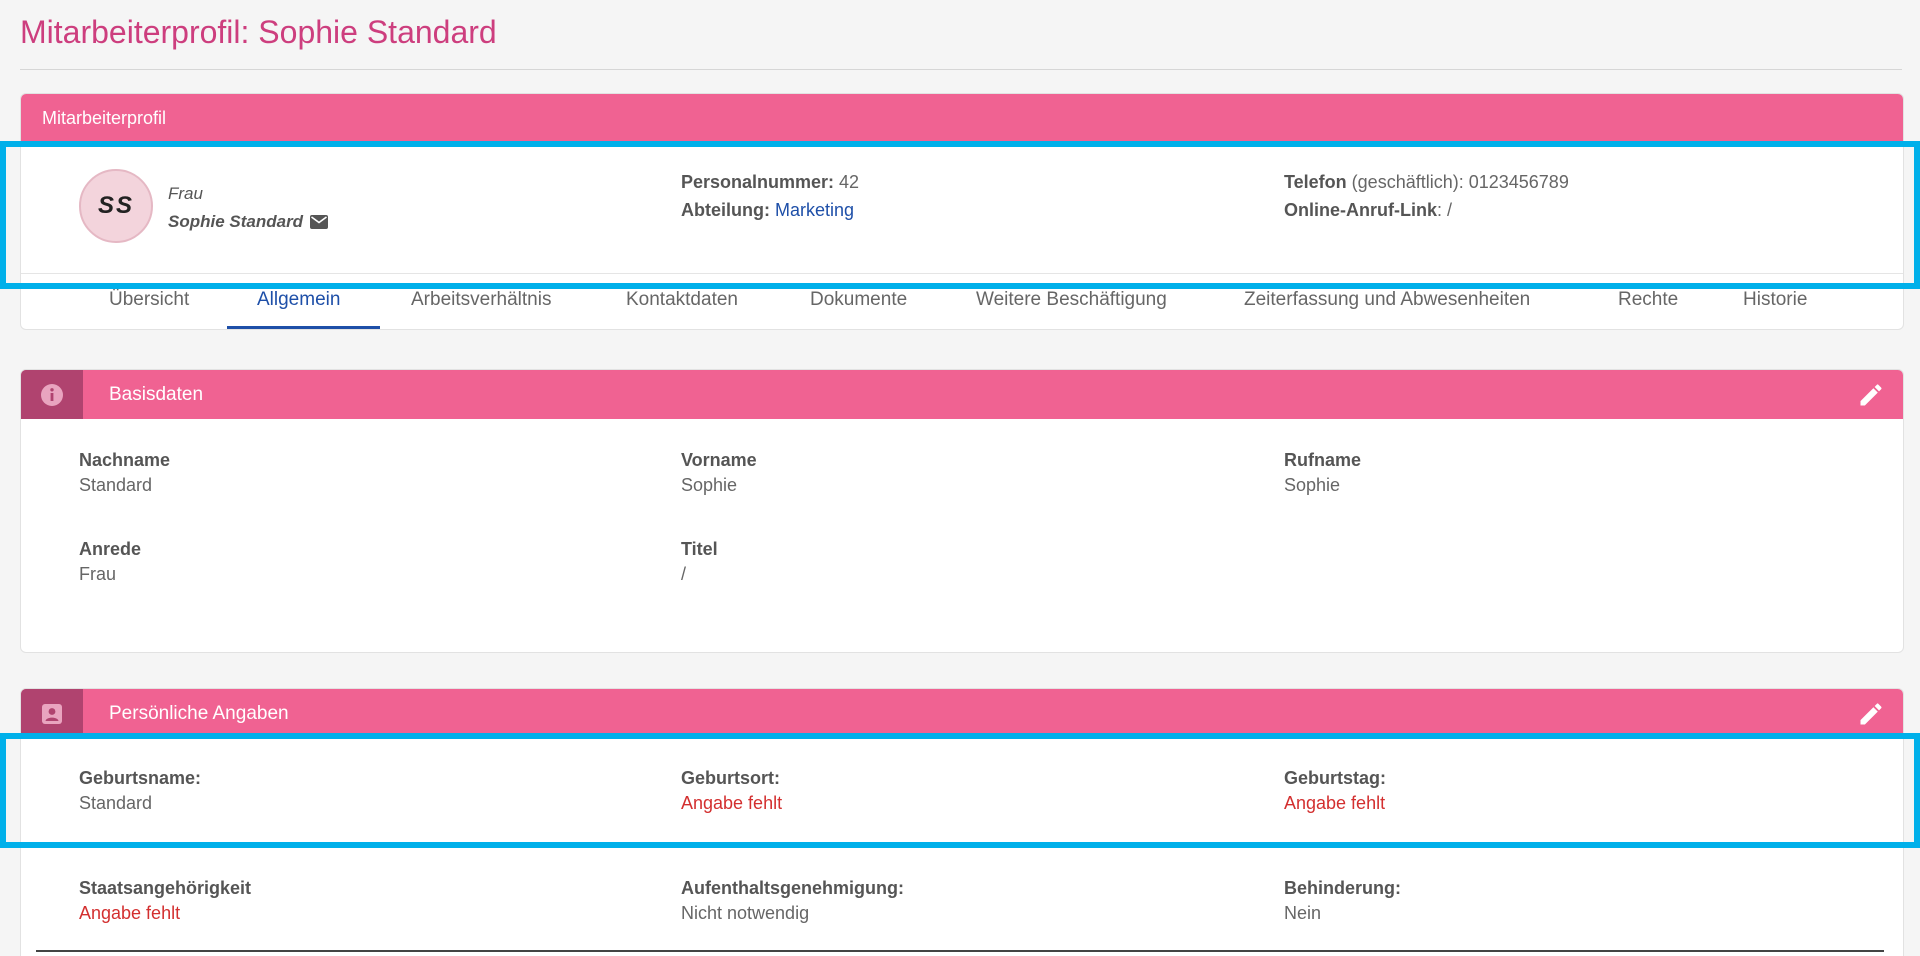  What do you see at coordinates (165, 888) in the screenshot?
I see `field-label: Staatsangehörigkeit` at bounding box center [165, 888].